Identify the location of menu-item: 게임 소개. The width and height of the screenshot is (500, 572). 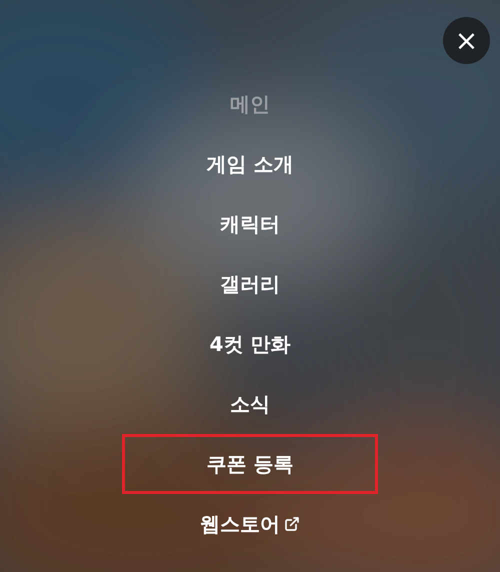
(250, 164).